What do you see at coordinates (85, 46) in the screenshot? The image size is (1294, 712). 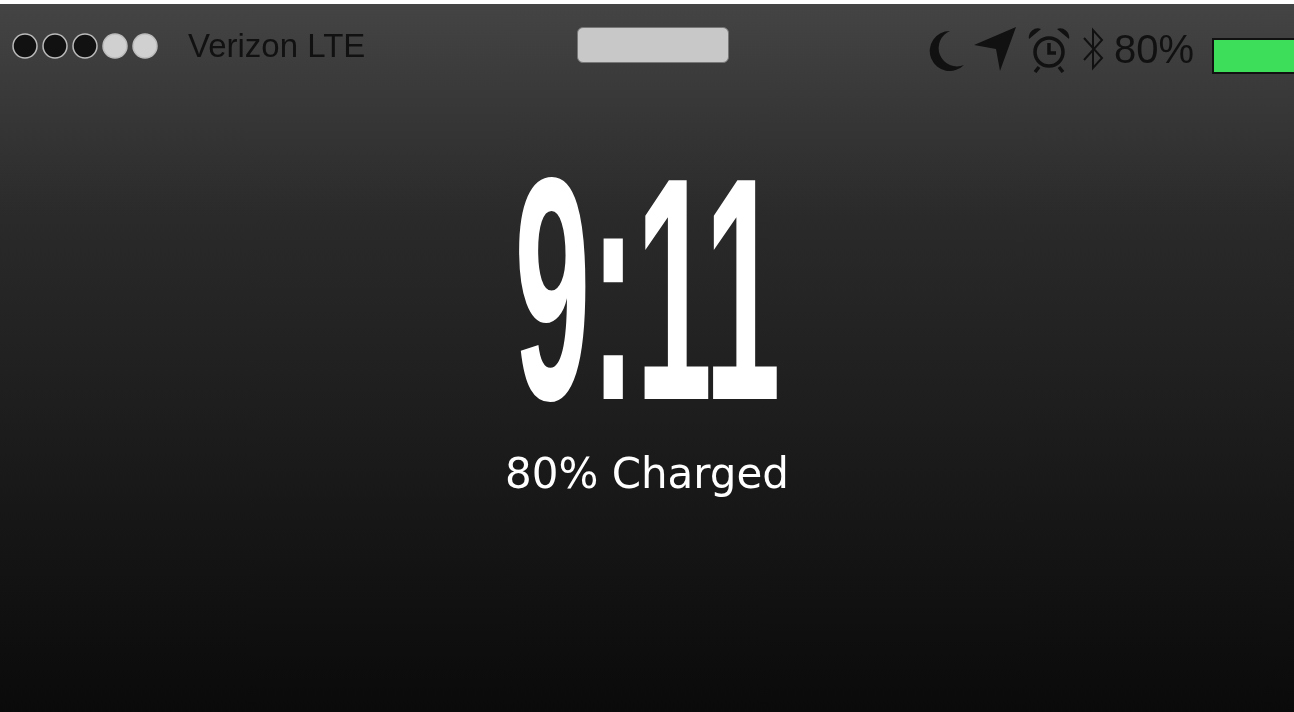 I see `signal-icon` at bounding box center [85, 46].